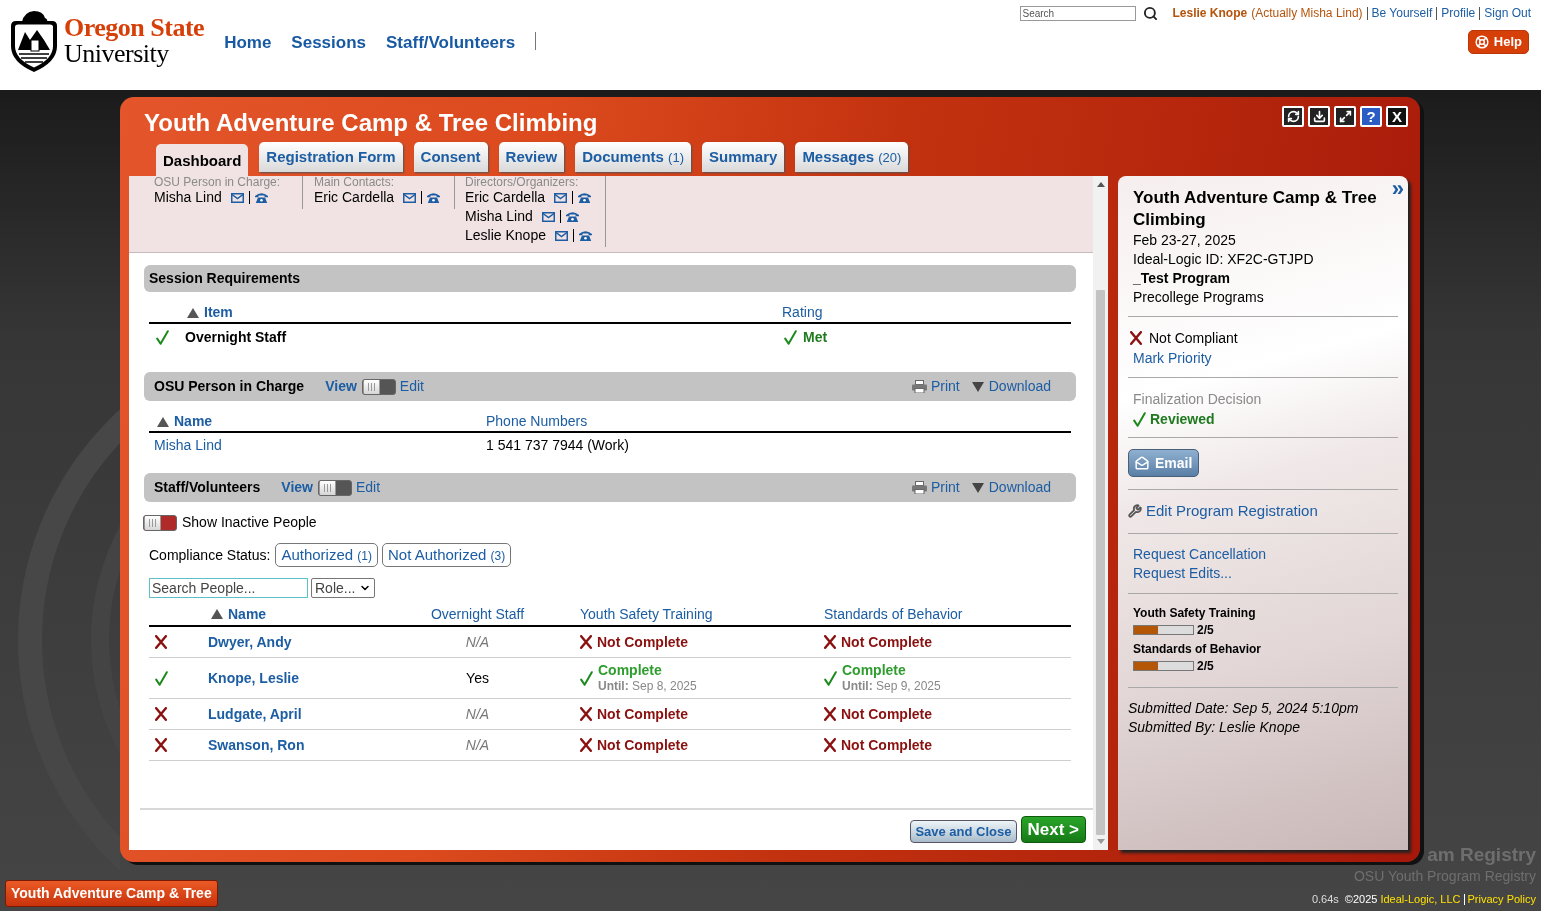 Image resolution: width=1541 pixels, height=911 pixels. What do you see at coordinates (1053, 829) in the screenshot?
I see `next-button: Next >` at bounding box center [1053, 829].